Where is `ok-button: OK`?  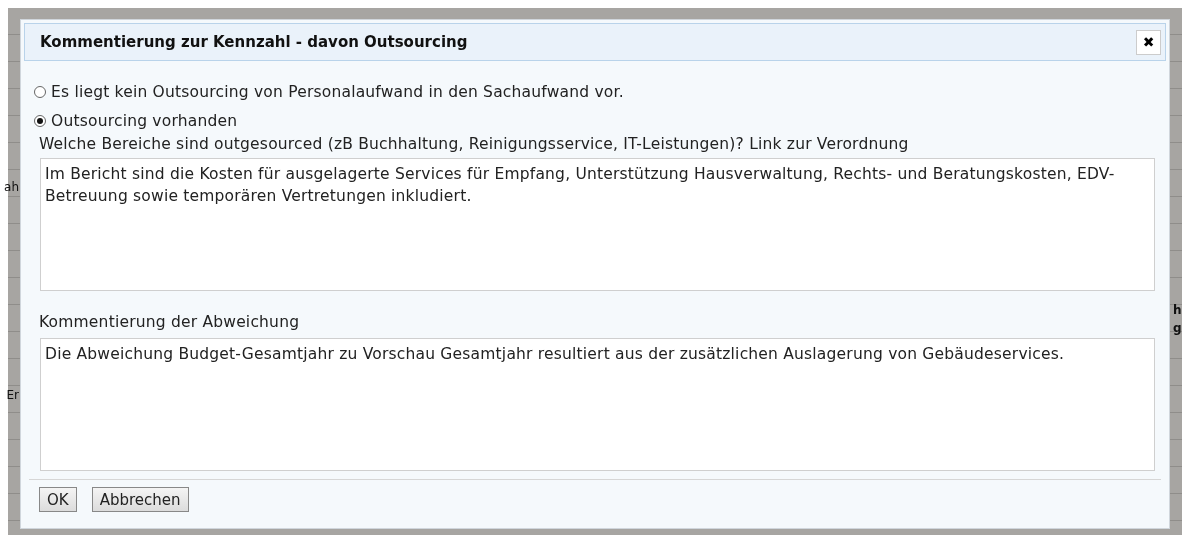 ok-button: OK is located at coordinates (58, 499).